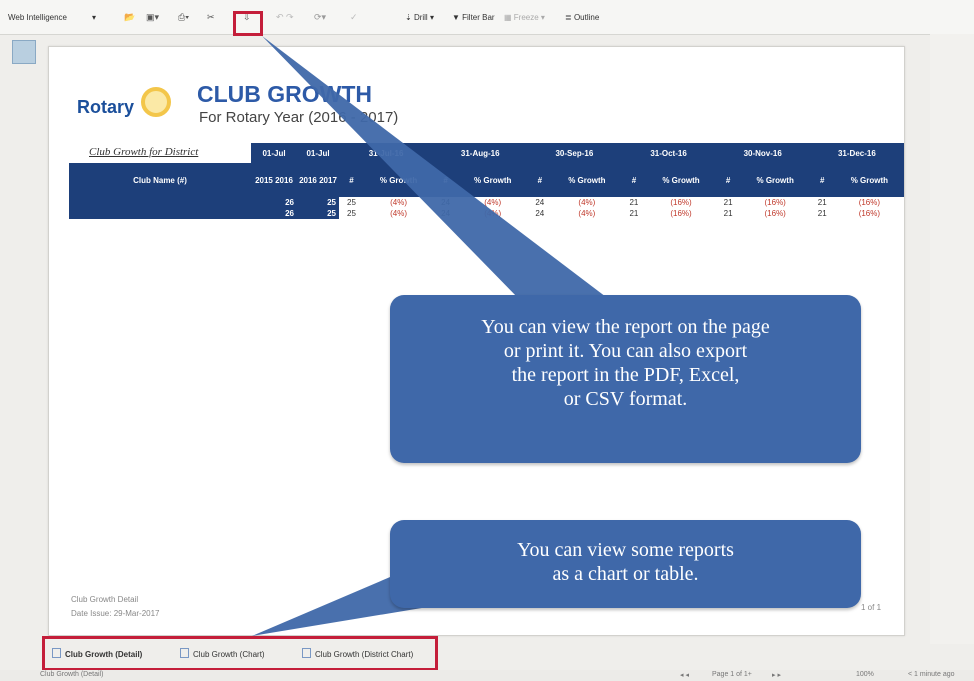 This screenshot has width=974, height=681. I want to click on table-date-header: 31-Dec-16, so click(856, 153).